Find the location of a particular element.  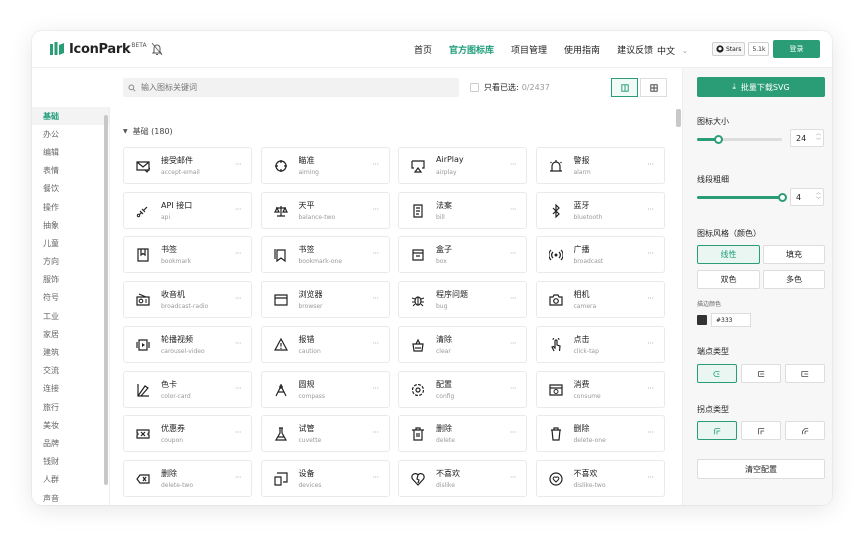

stroke-width-slider is located at coordinates (742, 197).